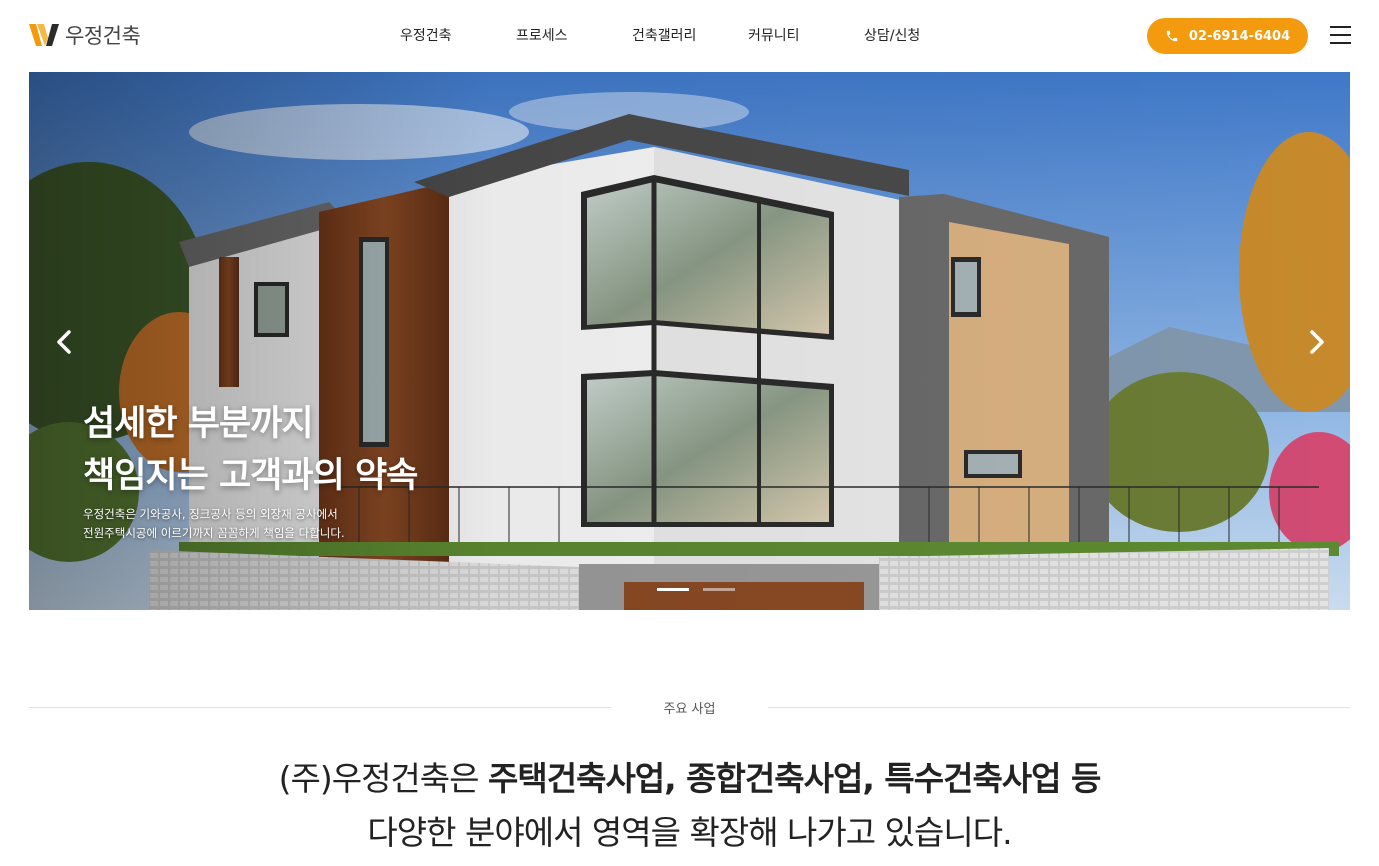 Image resolution: width=1379 pixels, height=866 pixels. What do you see at coordinates (542, 35) in the screenshot?
I see `nav-item-process: 프로세스` at bounding box center [542, 35].